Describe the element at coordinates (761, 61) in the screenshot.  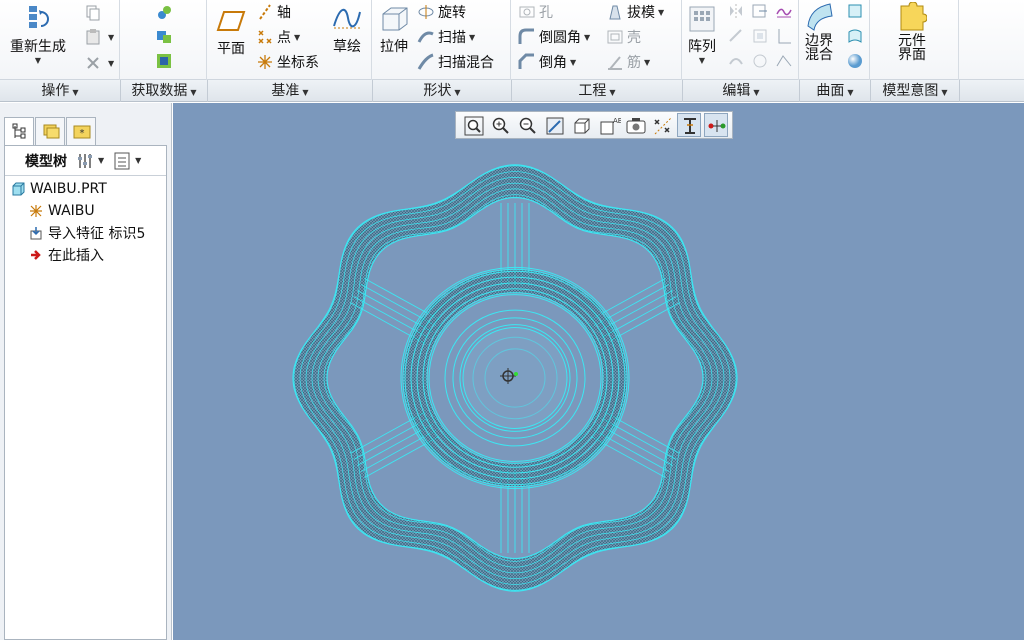
I see `intersect-button` at that location.